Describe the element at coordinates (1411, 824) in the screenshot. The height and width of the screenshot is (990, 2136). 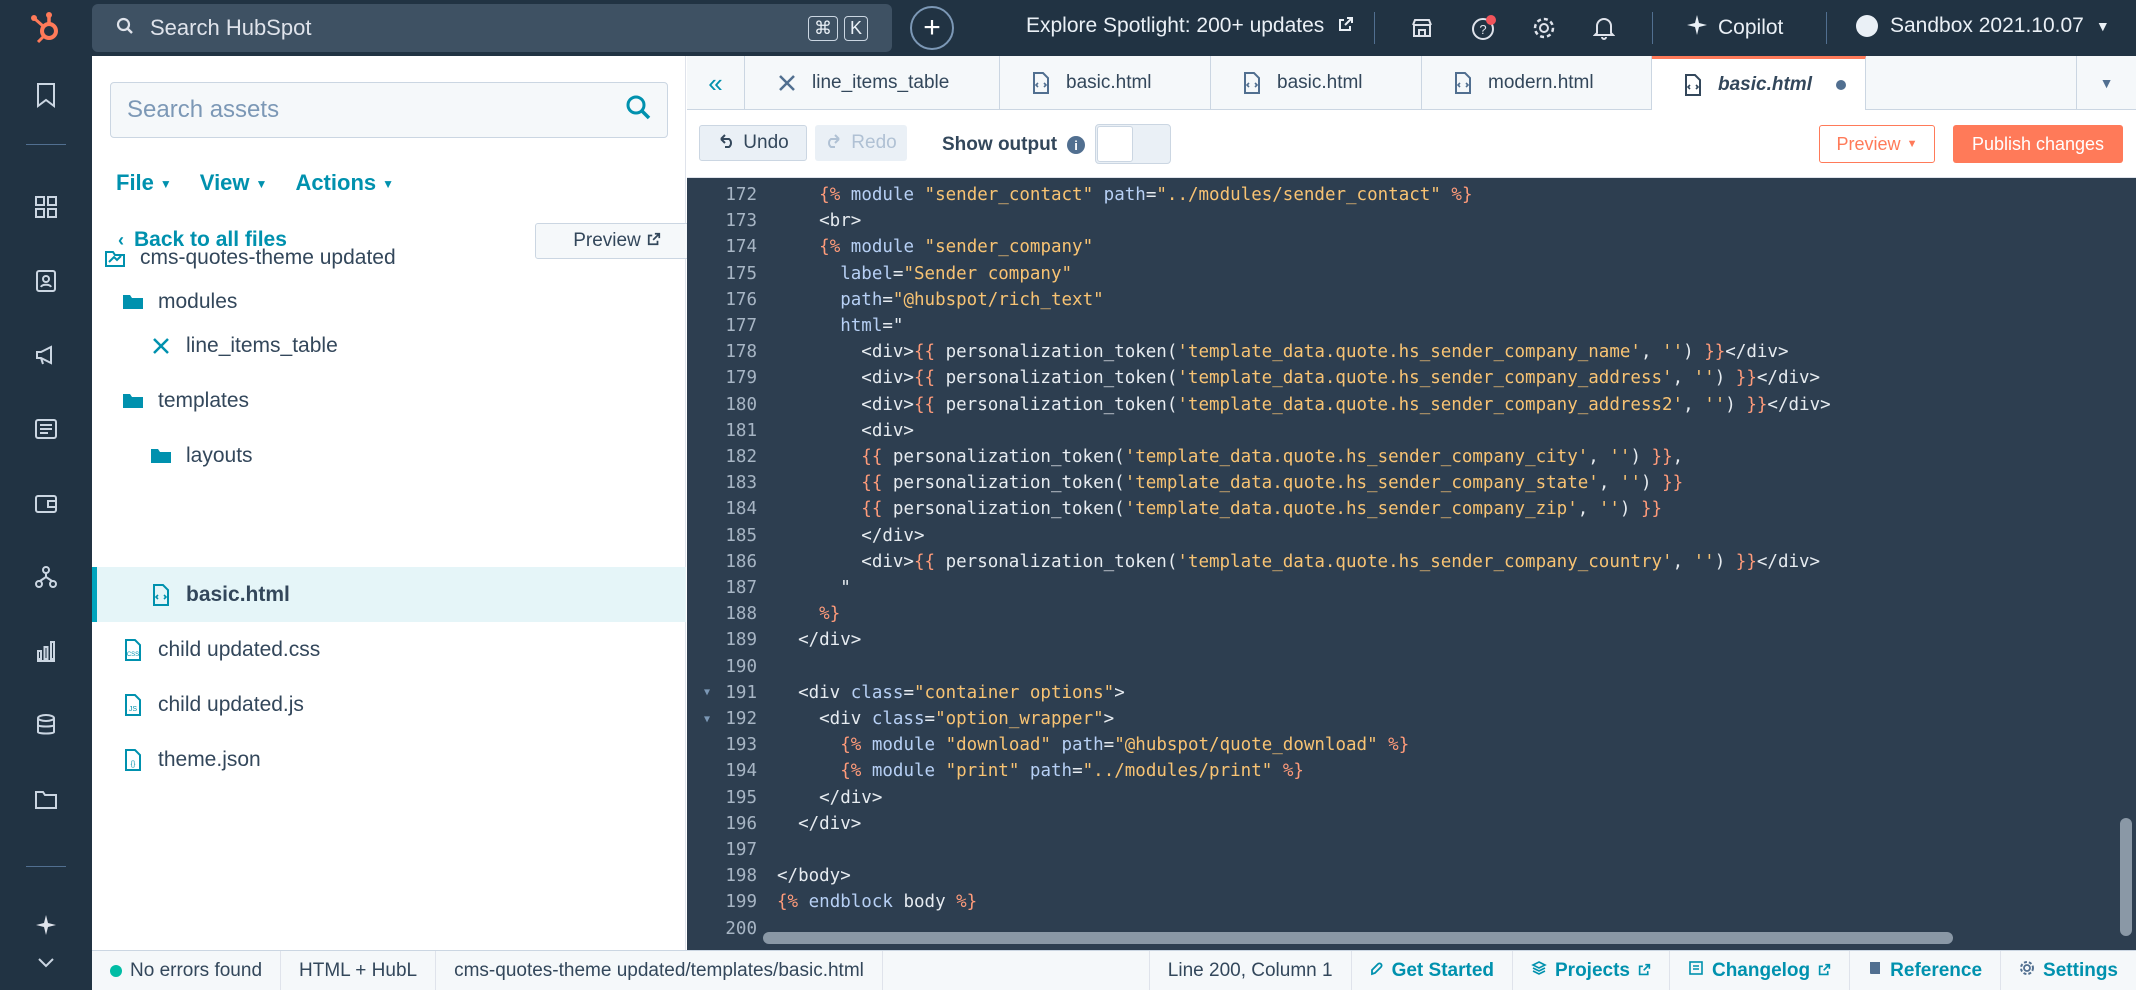
I see `code-line: 196 </div>` at that location.